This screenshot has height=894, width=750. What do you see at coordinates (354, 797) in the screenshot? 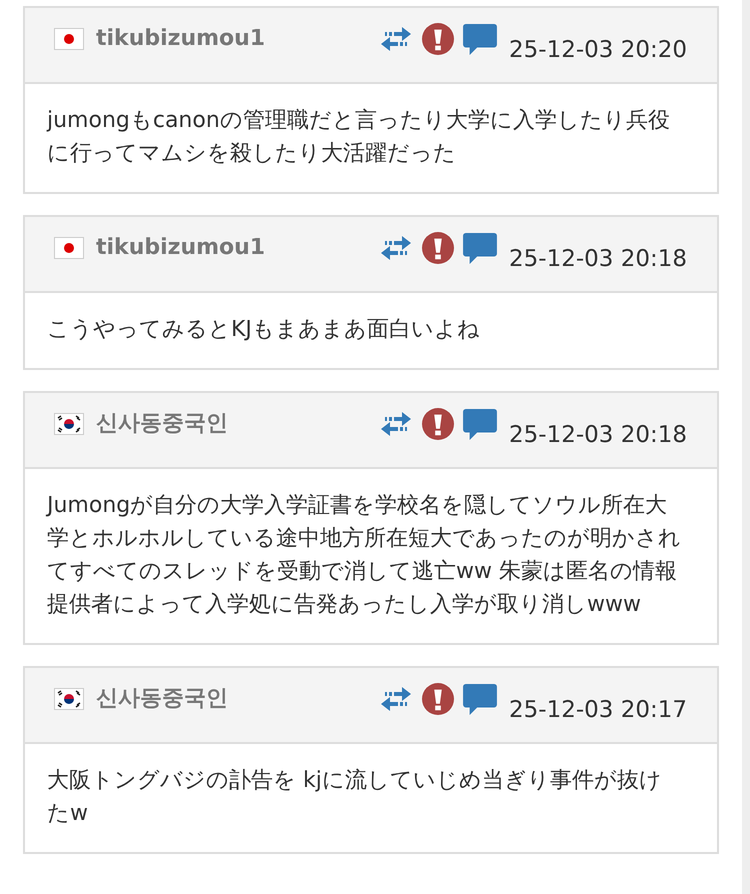
I see `post-text: 大阪トングバジの訃告を kjに流していじめ当ぎり事件が抜けたw` at bounding box center [354, 797].